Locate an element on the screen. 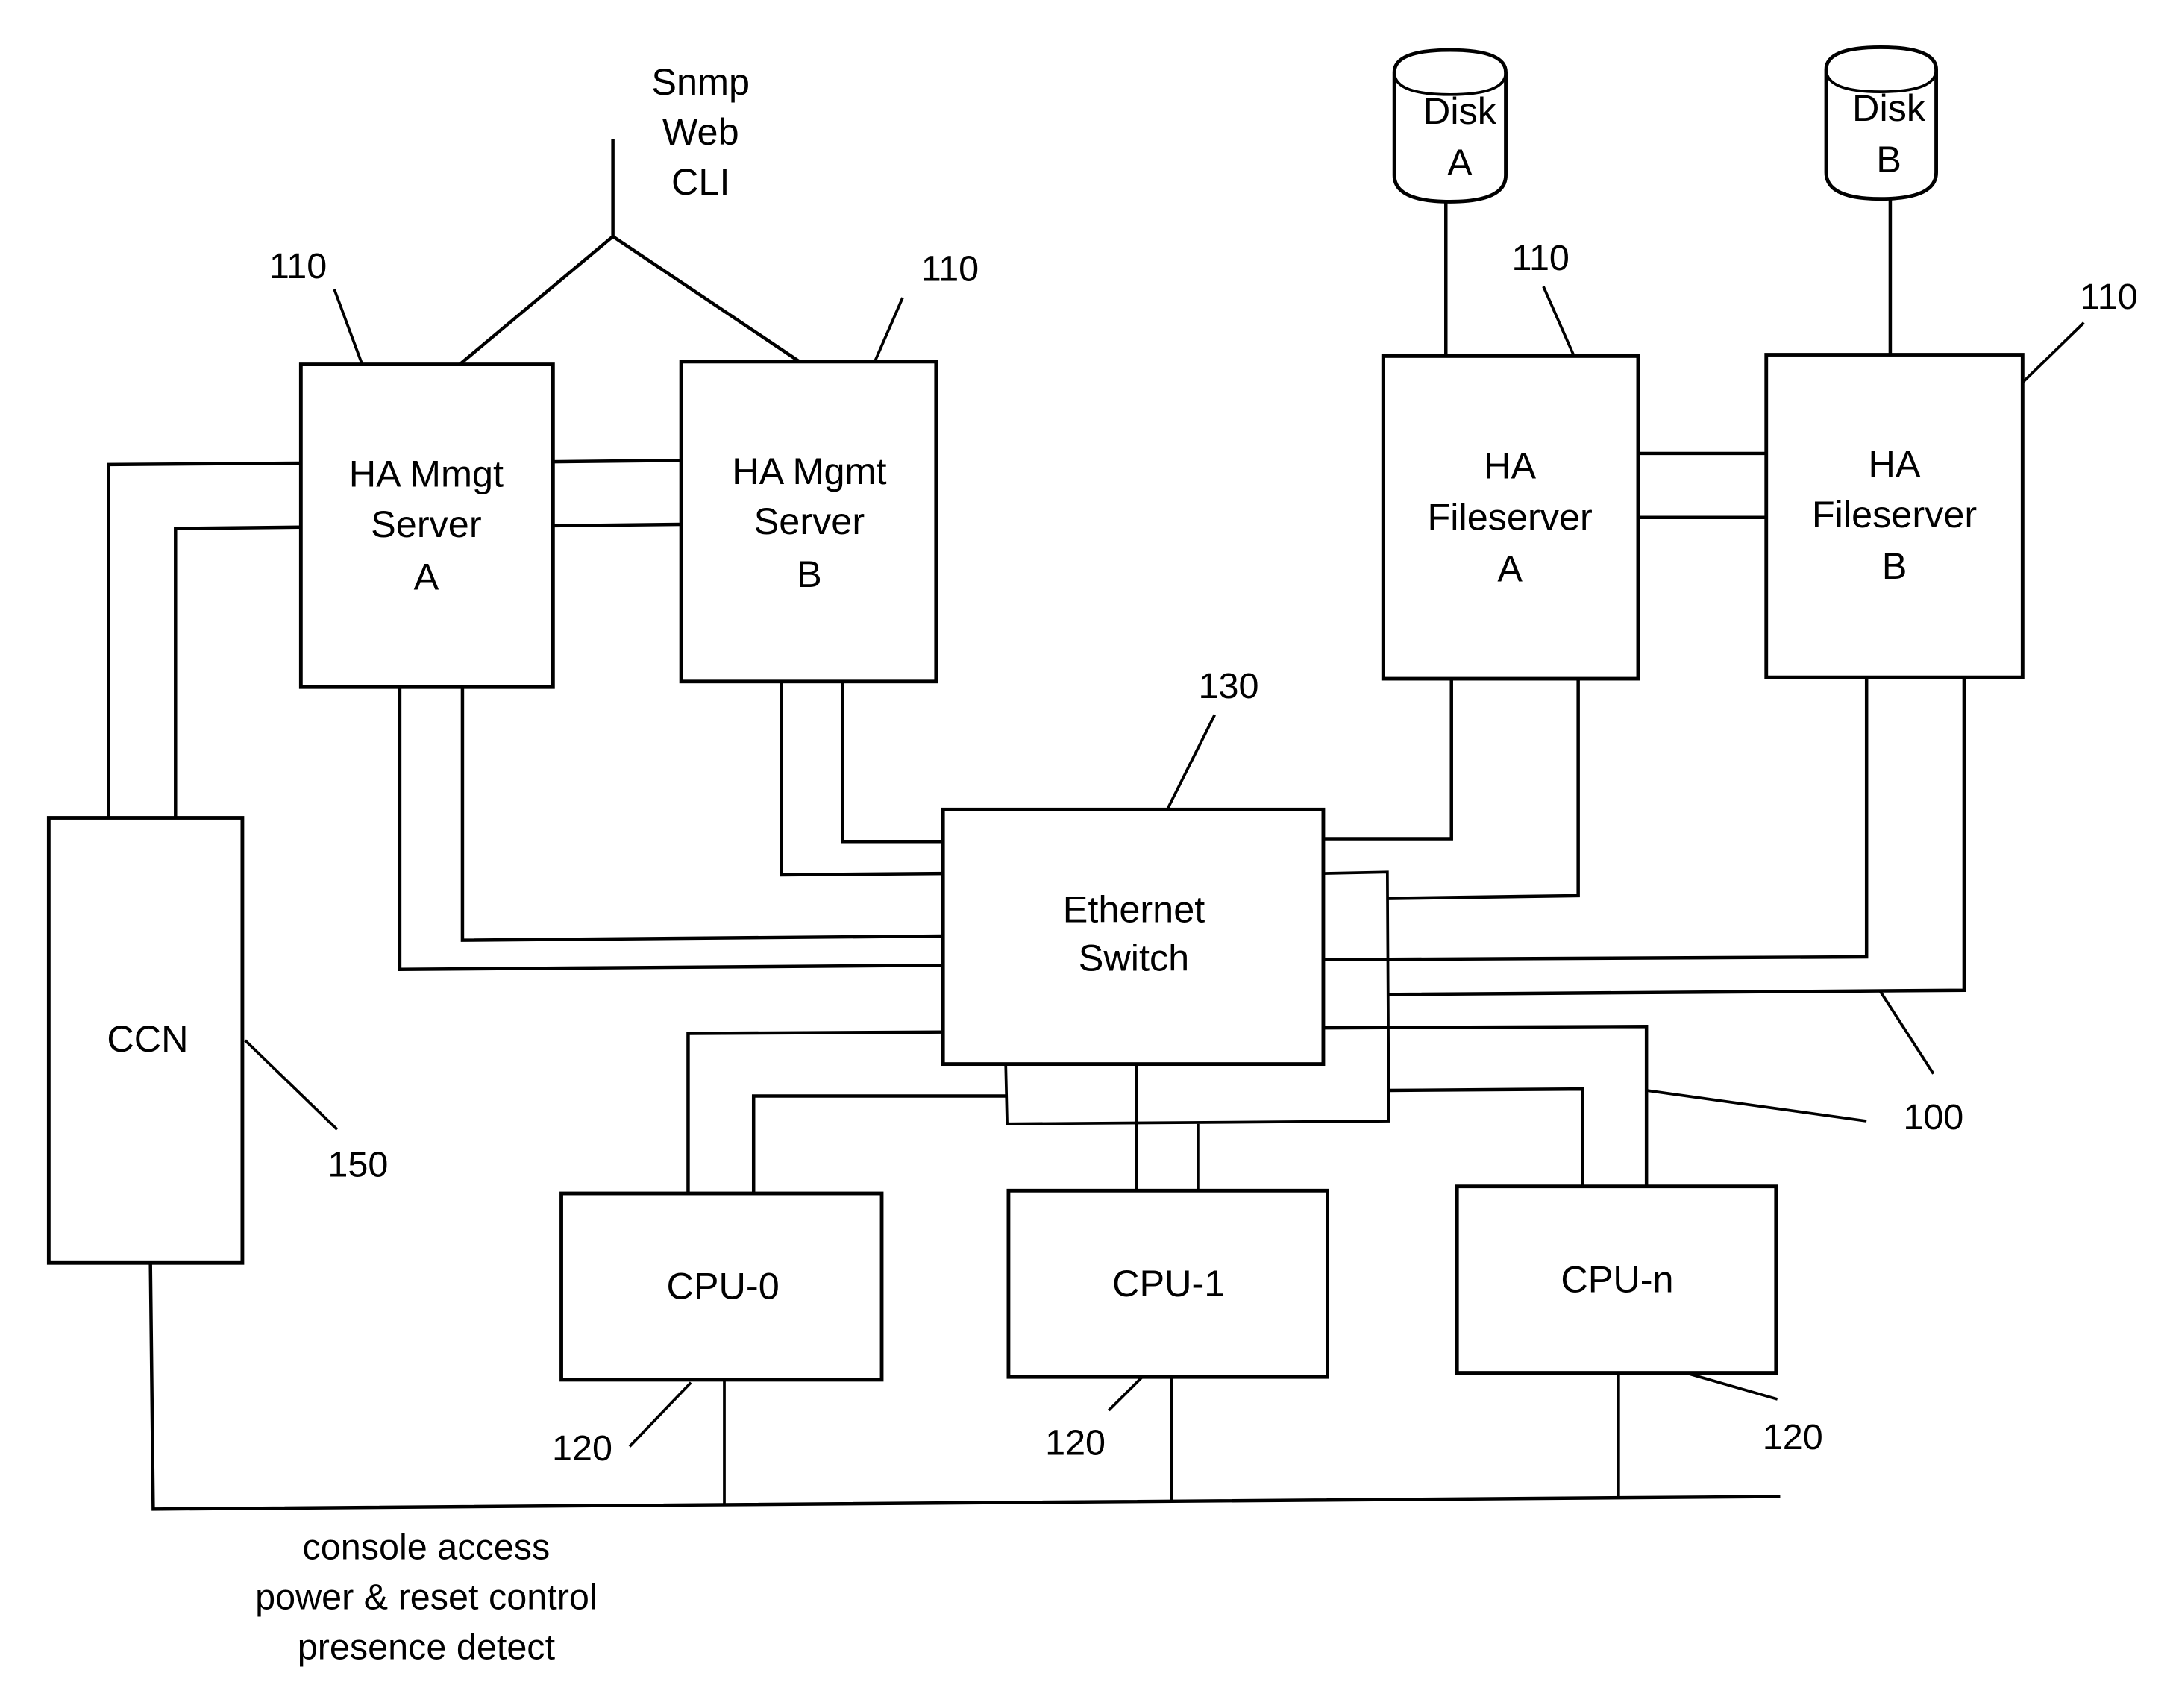 The width and height of the screenshot is (2173, 1708). ha-mgmt-server-b-label-1: HA Mgmt is located at coordinates (809, 471).